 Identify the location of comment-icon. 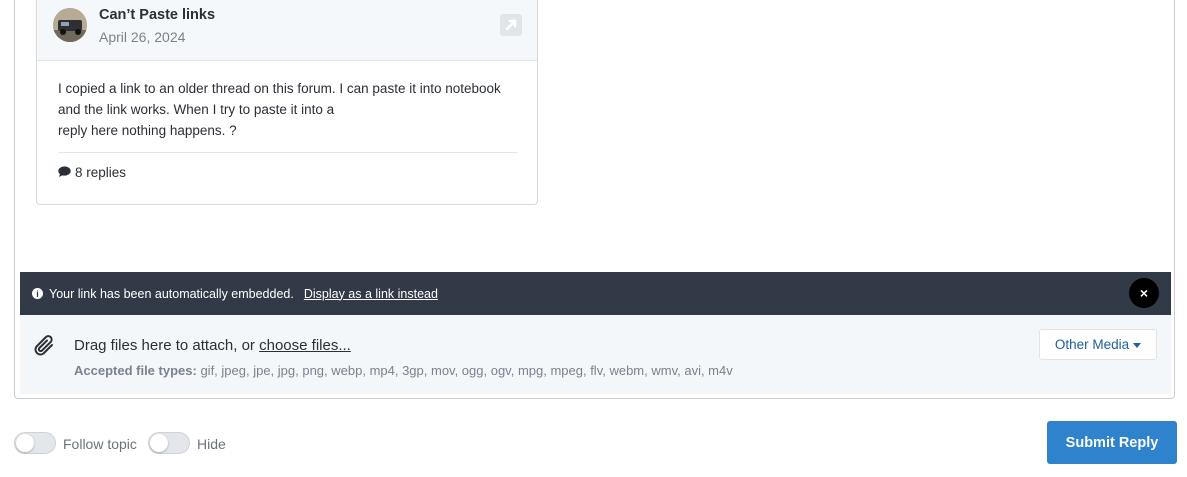
(64, 172).